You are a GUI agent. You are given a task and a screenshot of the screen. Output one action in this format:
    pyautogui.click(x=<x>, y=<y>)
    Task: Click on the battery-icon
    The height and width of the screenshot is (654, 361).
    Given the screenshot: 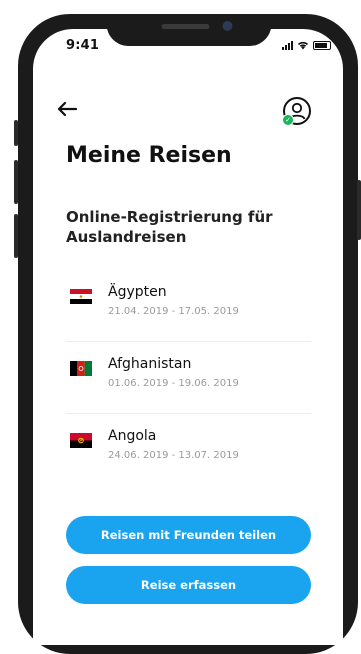 What is the action you would take?
    pyautogui.click(x=322, y=45)
    